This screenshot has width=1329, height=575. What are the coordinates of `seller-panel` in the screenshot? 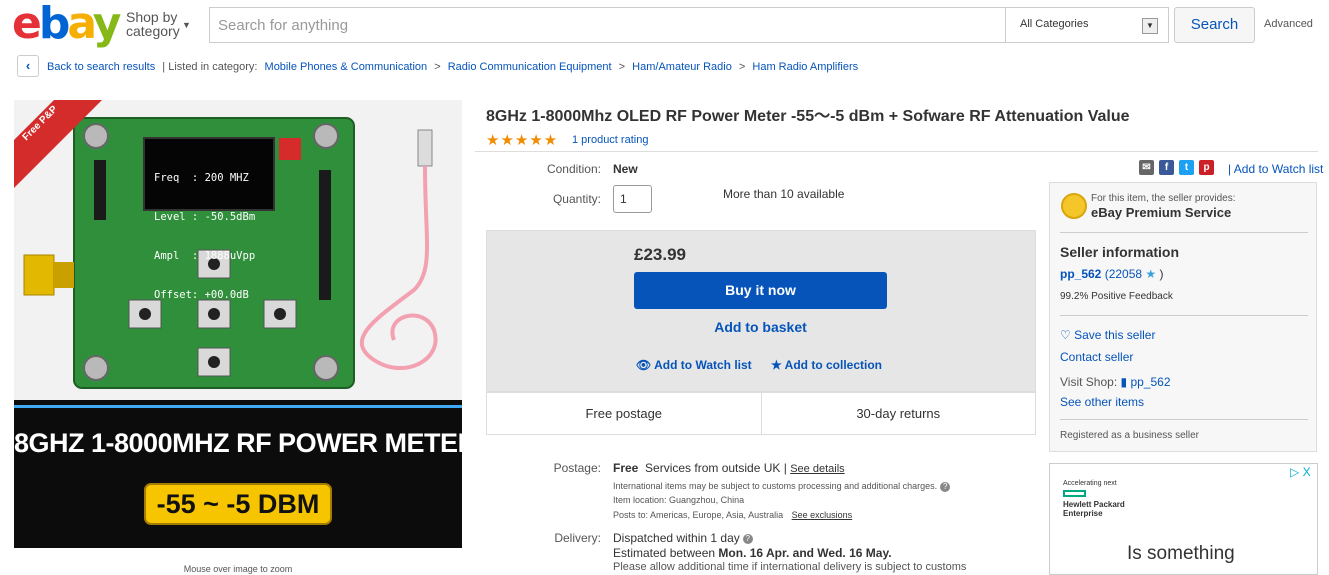 It's located at (1183, 317).